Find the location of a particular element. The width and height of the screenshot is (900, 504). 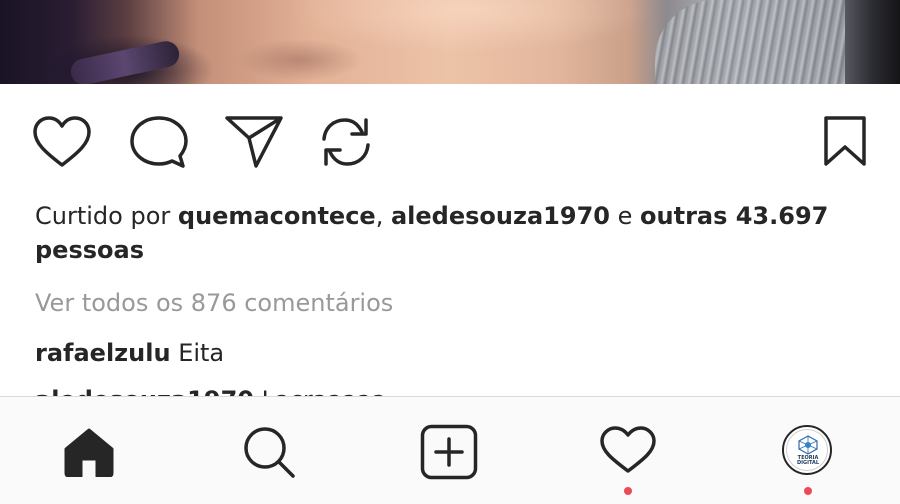

avatar: TEORIA DIGITAL is located at coordinates (807, 450).